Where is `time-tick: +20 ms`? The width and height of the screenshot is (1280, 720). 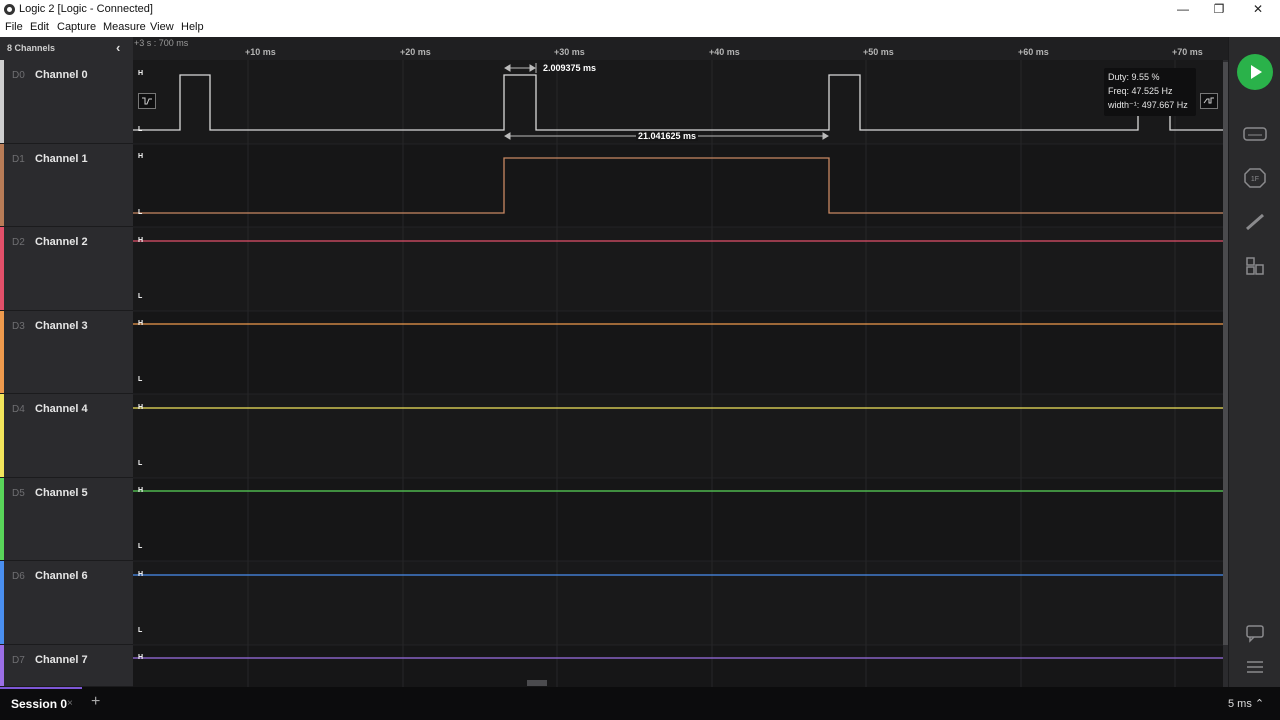
time-tick: +20 ms is located at coordinates (415, 52).